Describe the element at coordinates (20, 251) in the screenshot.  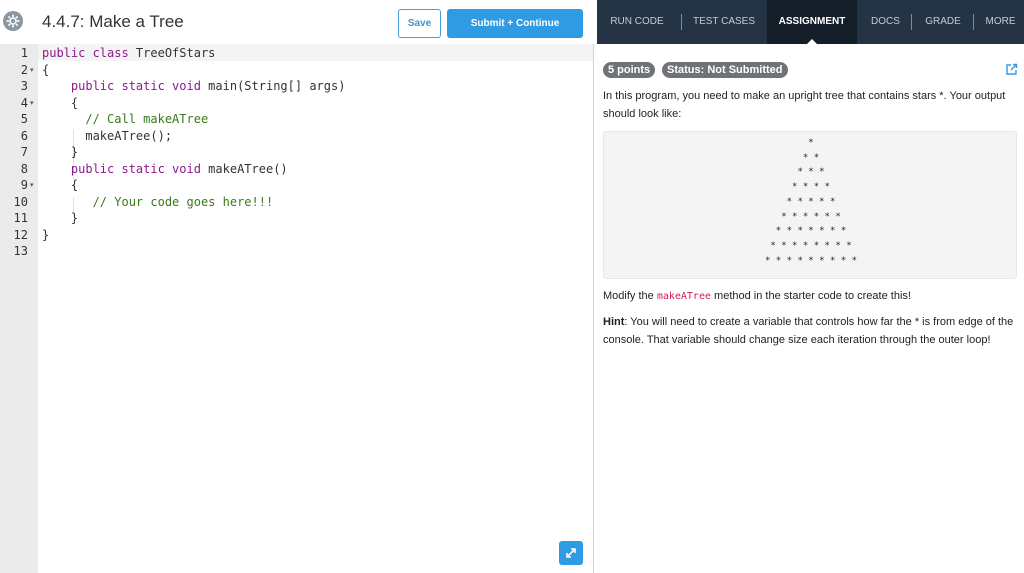
I see `line-number: 13` at that location.